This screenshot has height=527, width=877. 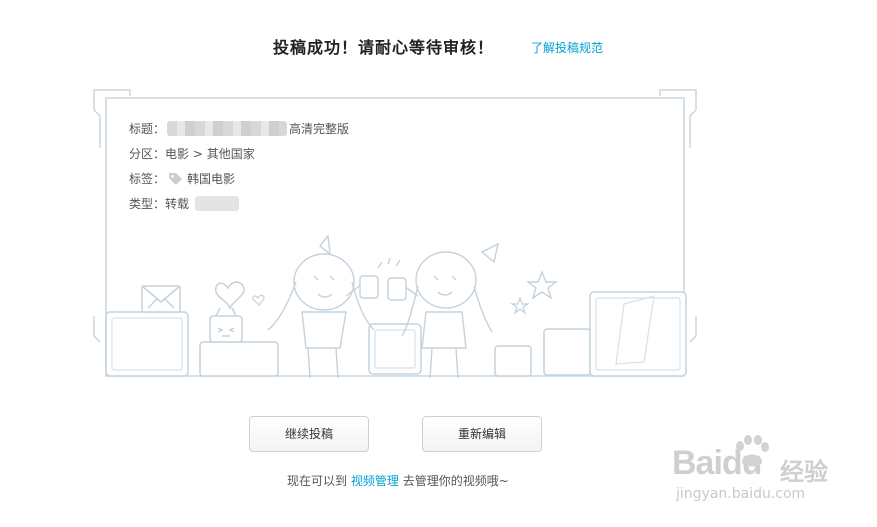 I want to click on heart-icon, so click(x=229, y=295).